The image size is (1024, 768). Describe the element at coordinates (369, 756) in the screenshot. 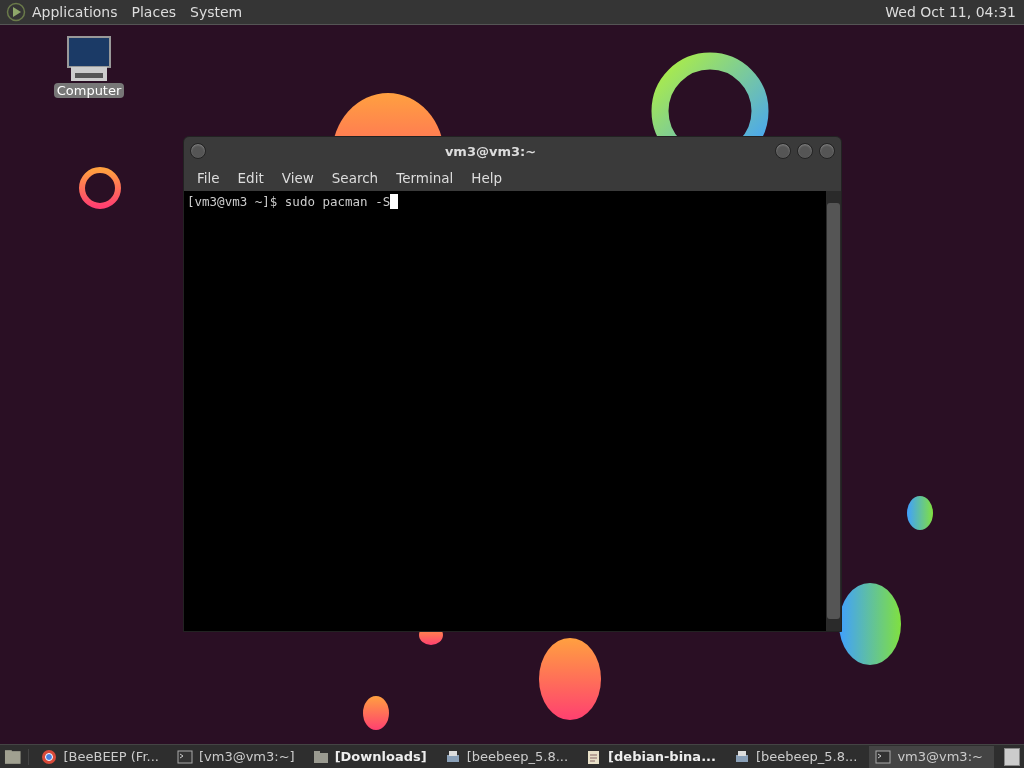

I see `taskbar-button: [Downloads]` at that location.